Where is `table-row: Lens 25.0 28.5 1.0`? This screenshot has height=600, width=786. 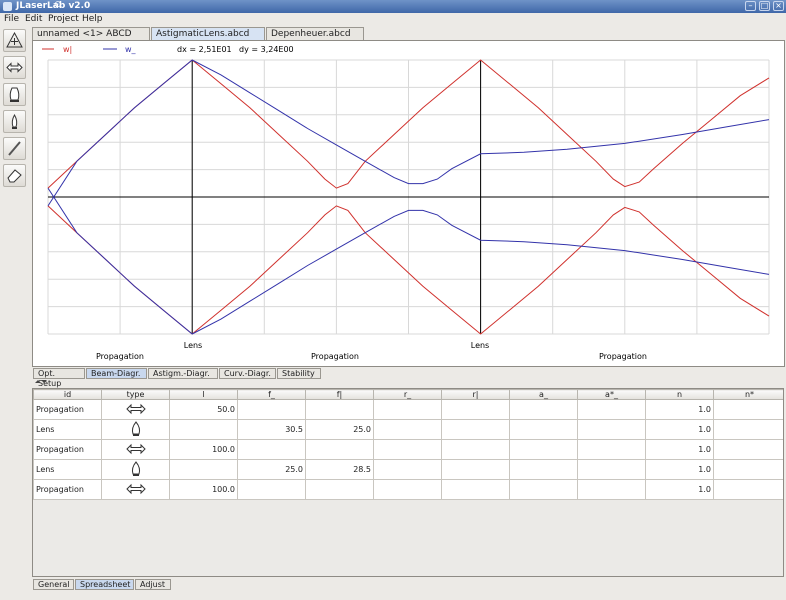 table-row: Lens 25.0 28.5 1.0 is located at coordinates (408, 469).